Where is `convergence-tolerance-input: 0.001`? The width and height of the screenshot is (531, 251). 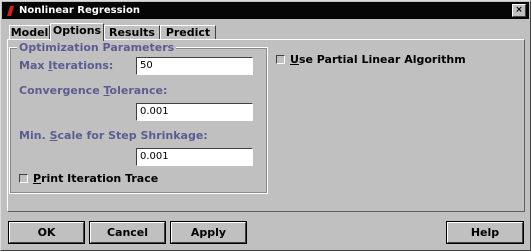
convergence-tolerance-input: 0.001 is located at coordinates (194, 112).